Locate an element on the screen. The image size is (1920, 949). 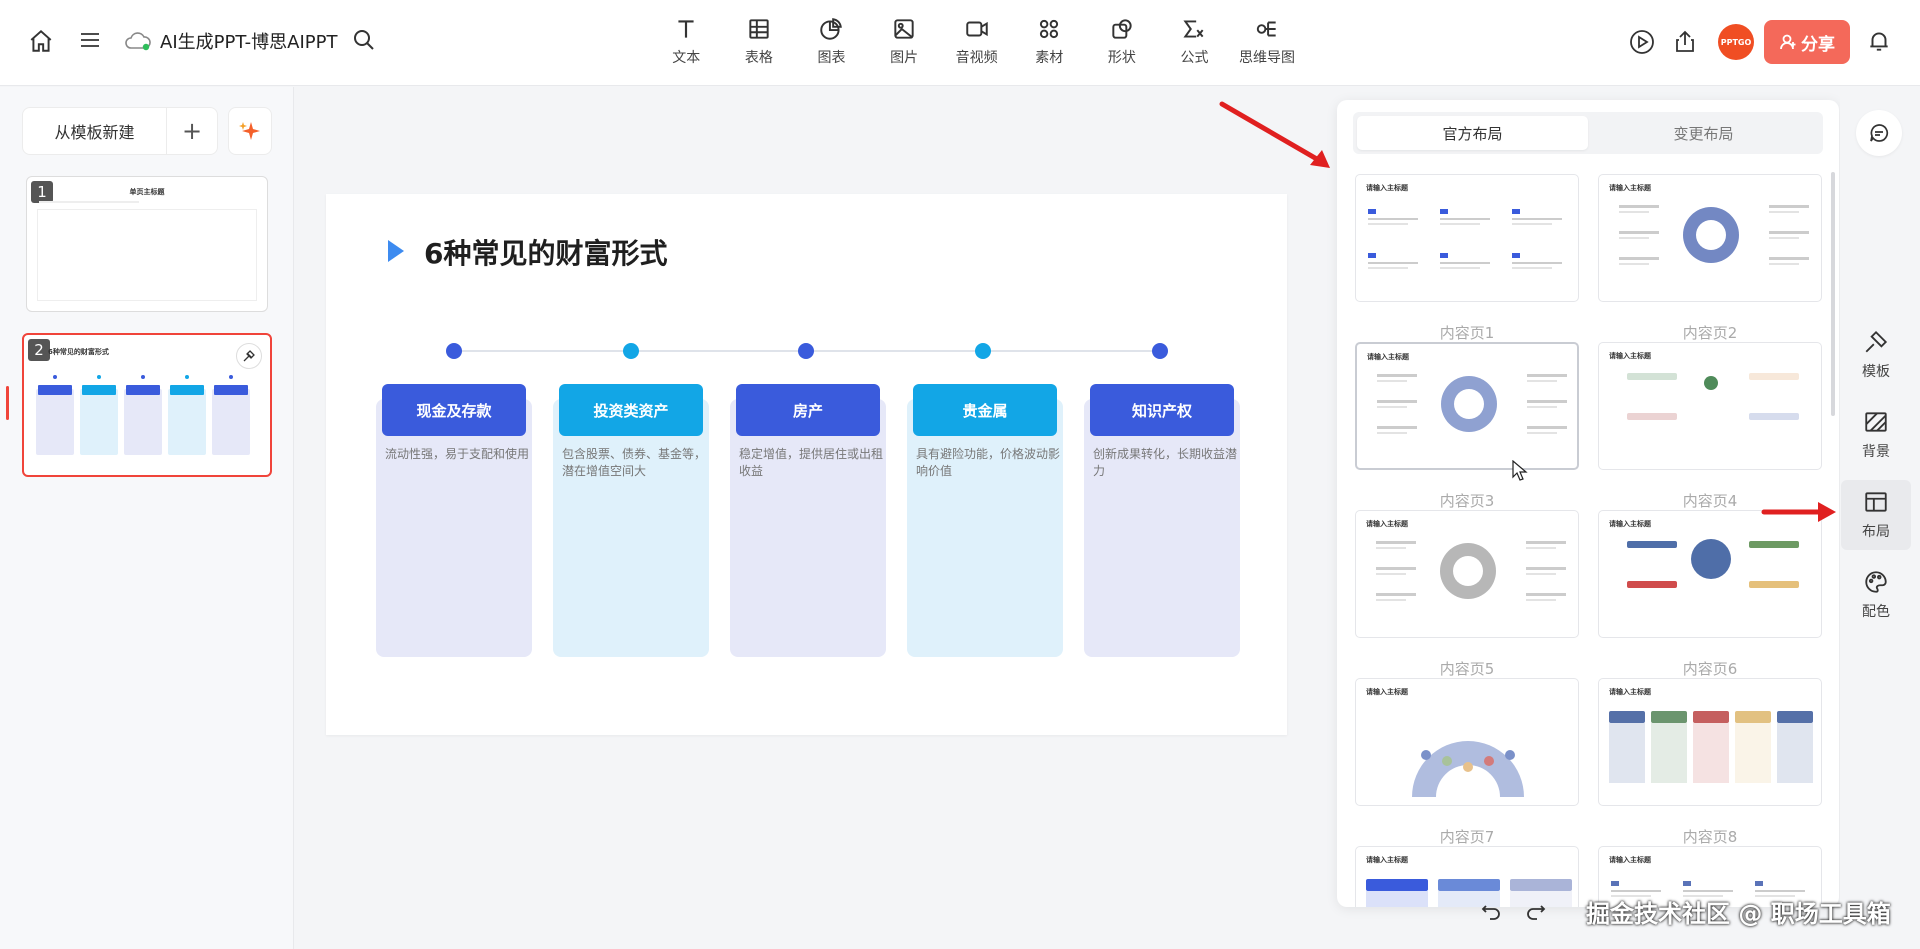
comment-icon is located at coordinates (1879, 133).